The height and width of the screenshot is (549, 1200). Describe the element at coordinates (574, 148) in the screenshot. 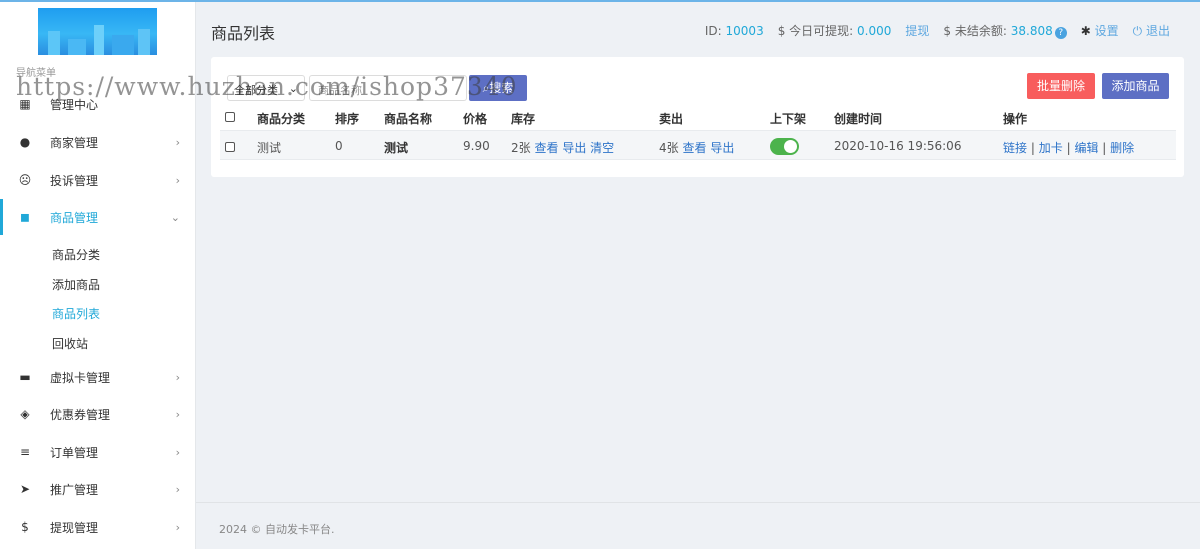

I see `stock-export-link: 导出` at that location.